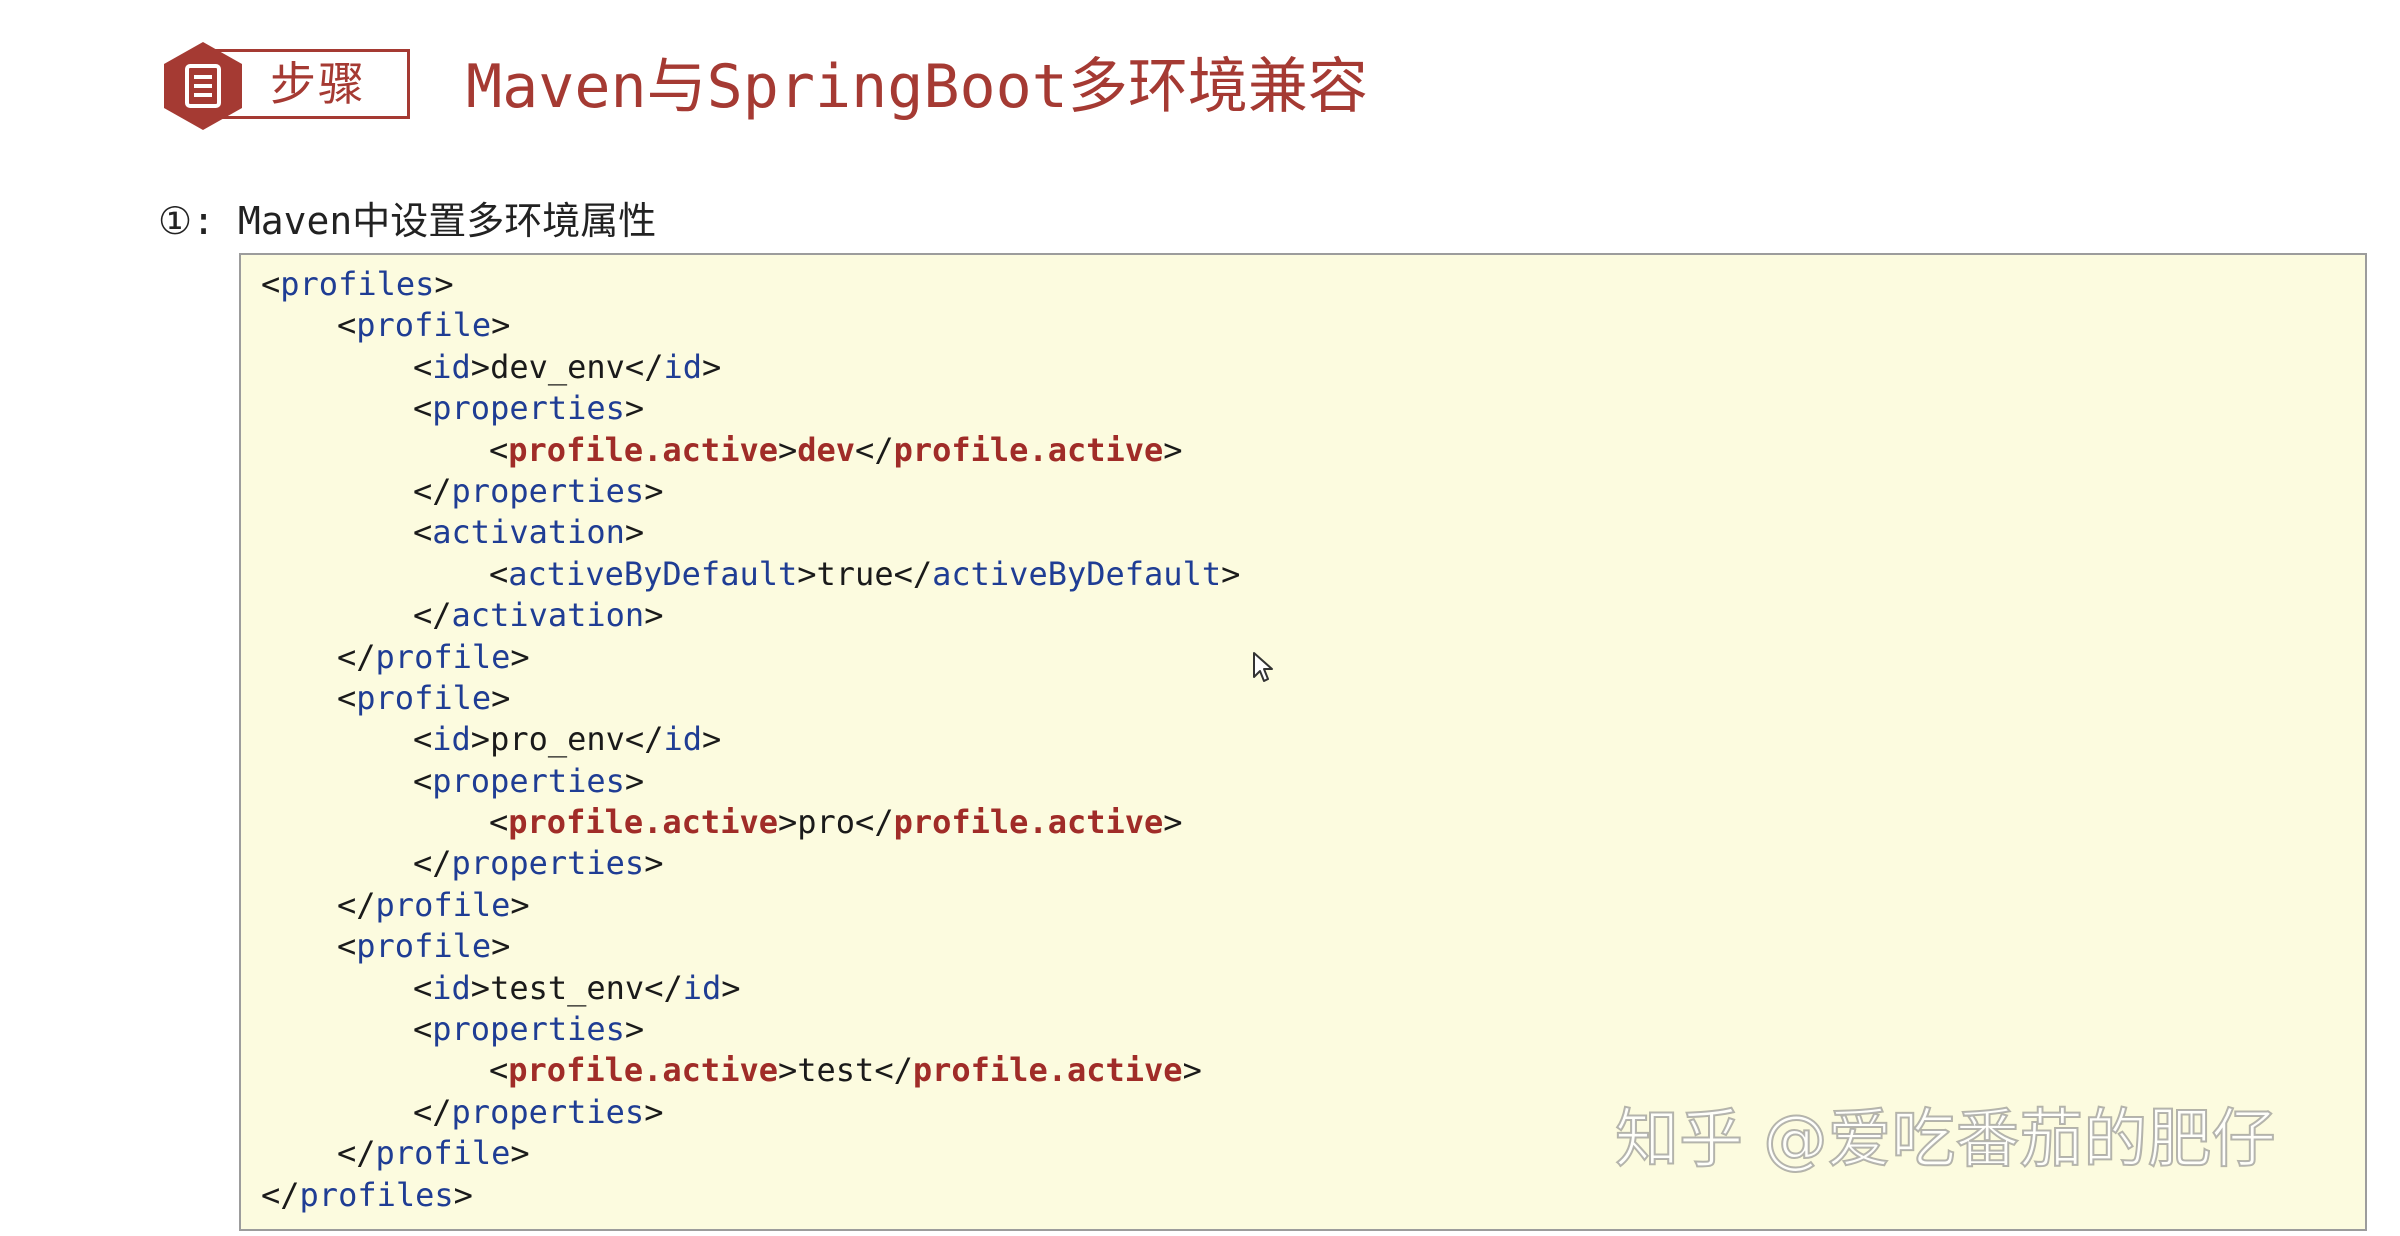 Image resolution: width=2400 pixels, height=1236 pixels. I want to click on code-token: dev_env, so click(557, 366).